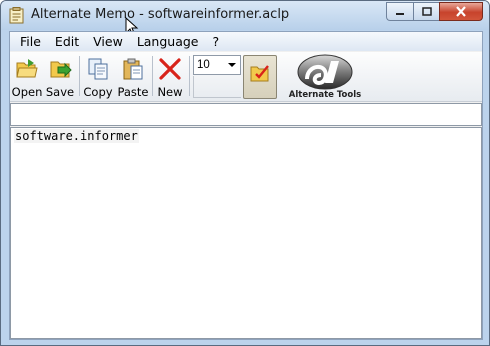 The height and width of the screenshot is (346, 490). I want to click on new-button: New, so click(170, 77).